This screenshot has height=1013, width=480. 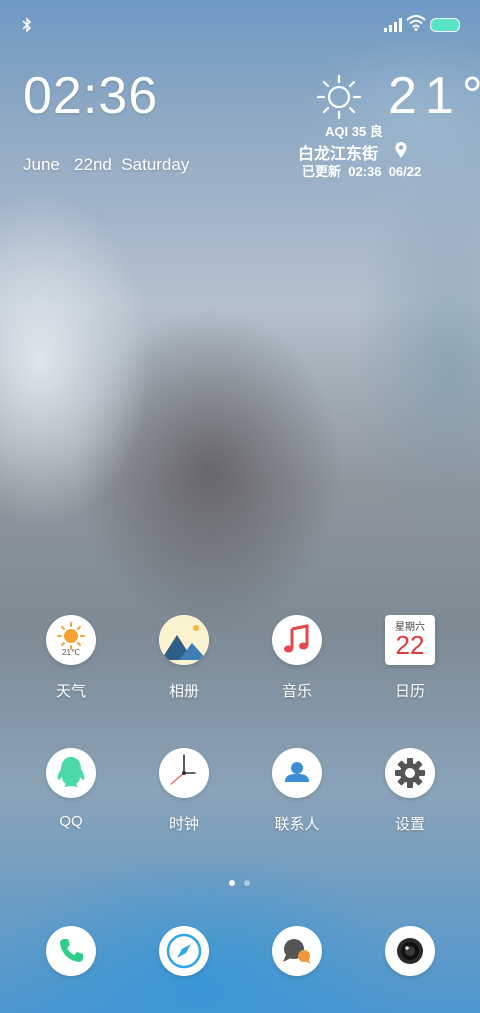 I want to click on weather-updated: 已更新 02:36 06/22, so click(x=362, y=171).